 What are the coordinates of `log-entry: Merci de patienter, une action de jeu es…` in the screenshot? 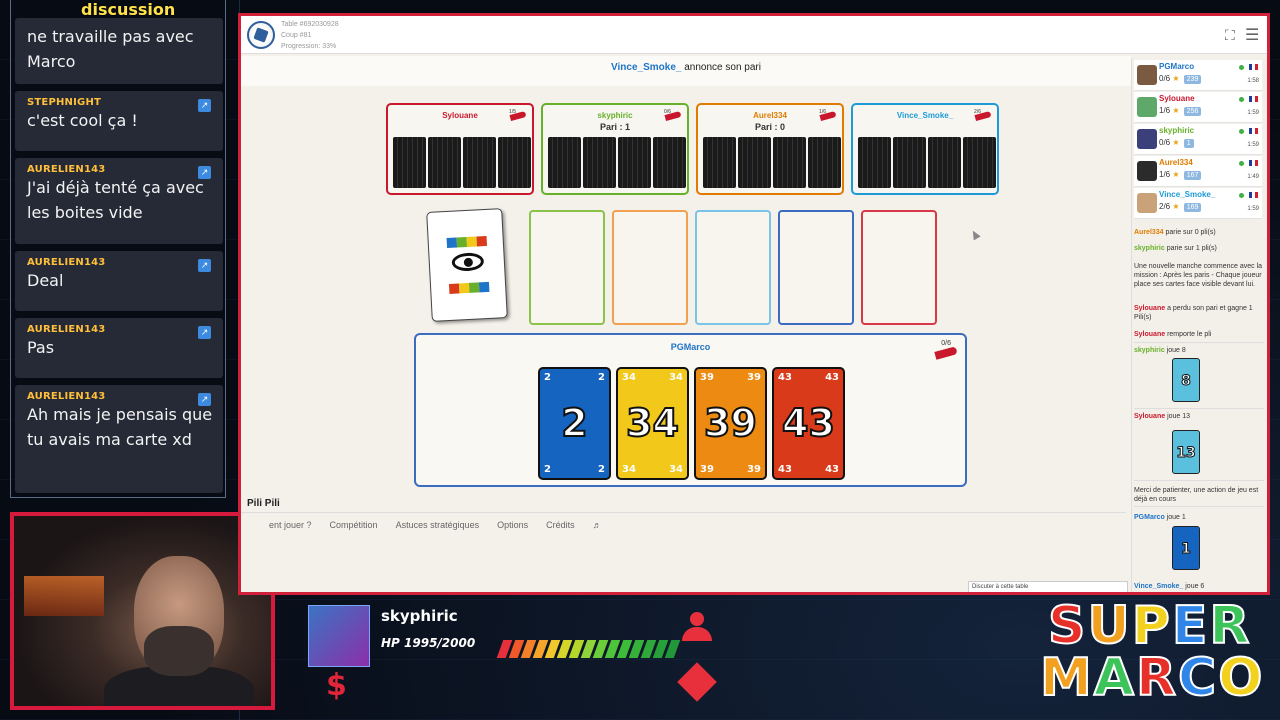 It's located at (1196, 495).